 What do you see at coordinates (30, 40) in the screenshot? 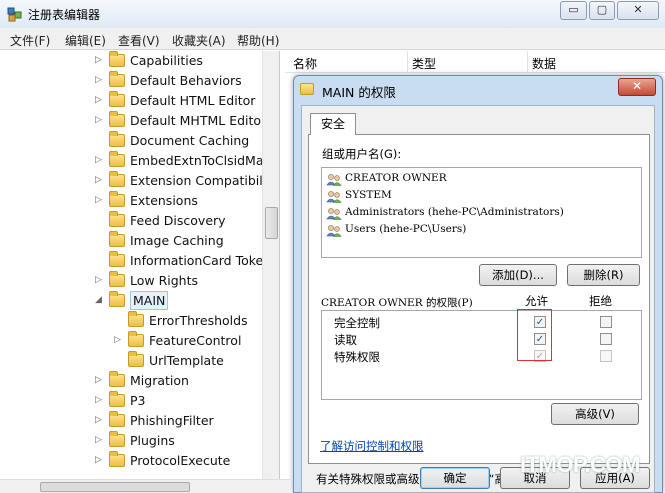
I see `menu-file: 文件(F)` at bounding box center [30, 40].